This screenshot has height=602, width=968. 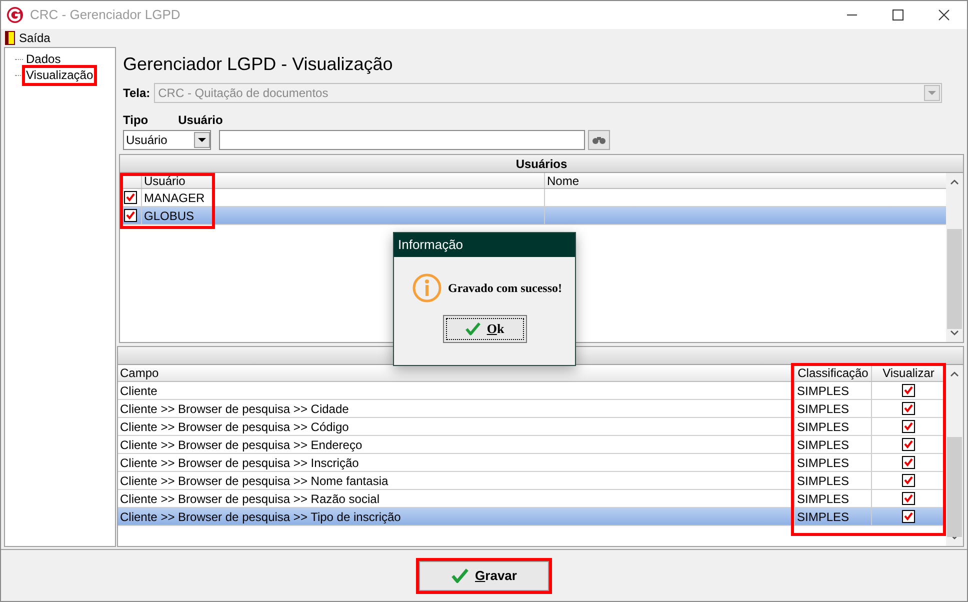 What do you see at coordinates (833, 373) in the screenshot?
I see `column-header: Classificação` at bounding box center [833, 373].